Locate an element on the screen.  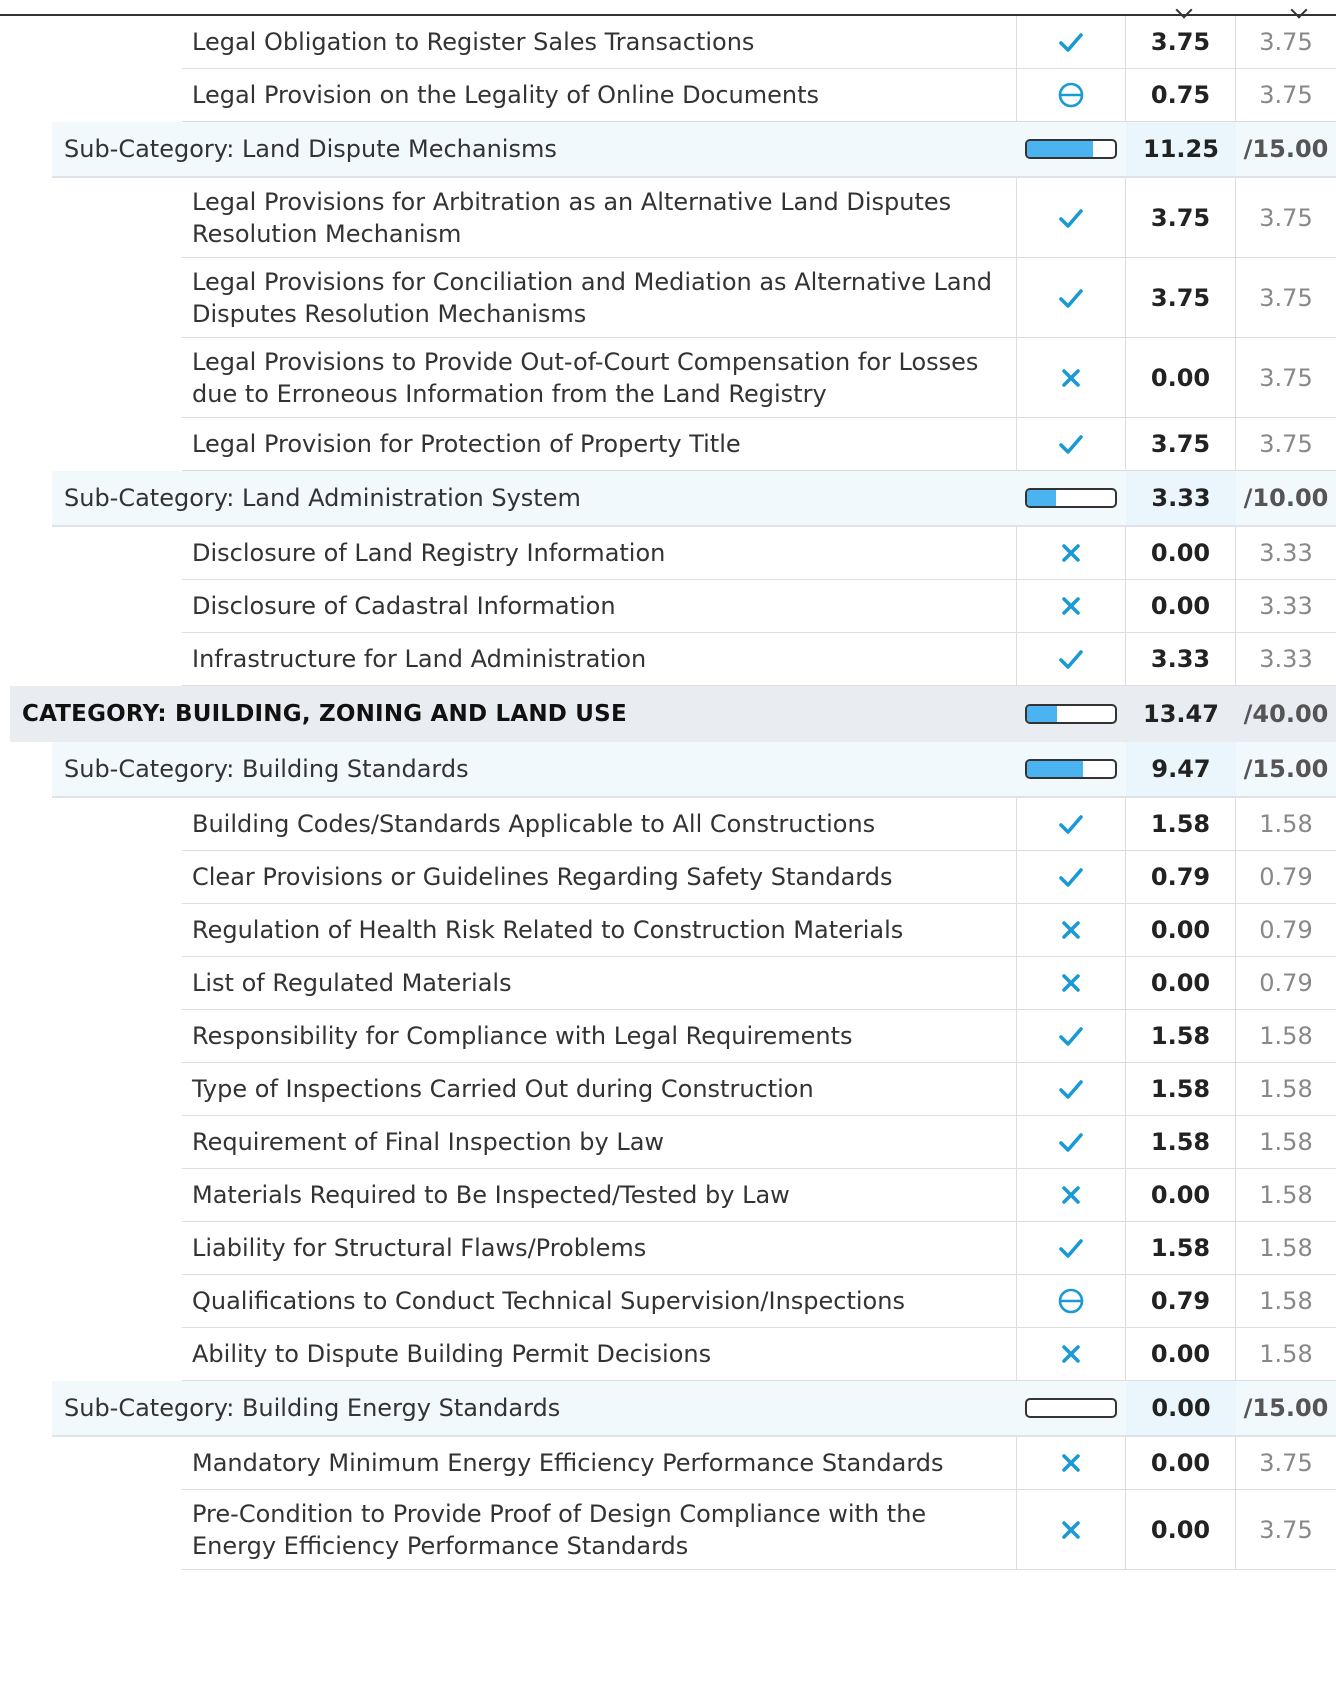
score-value: 9.47 is located at coordinates (1181, 769).